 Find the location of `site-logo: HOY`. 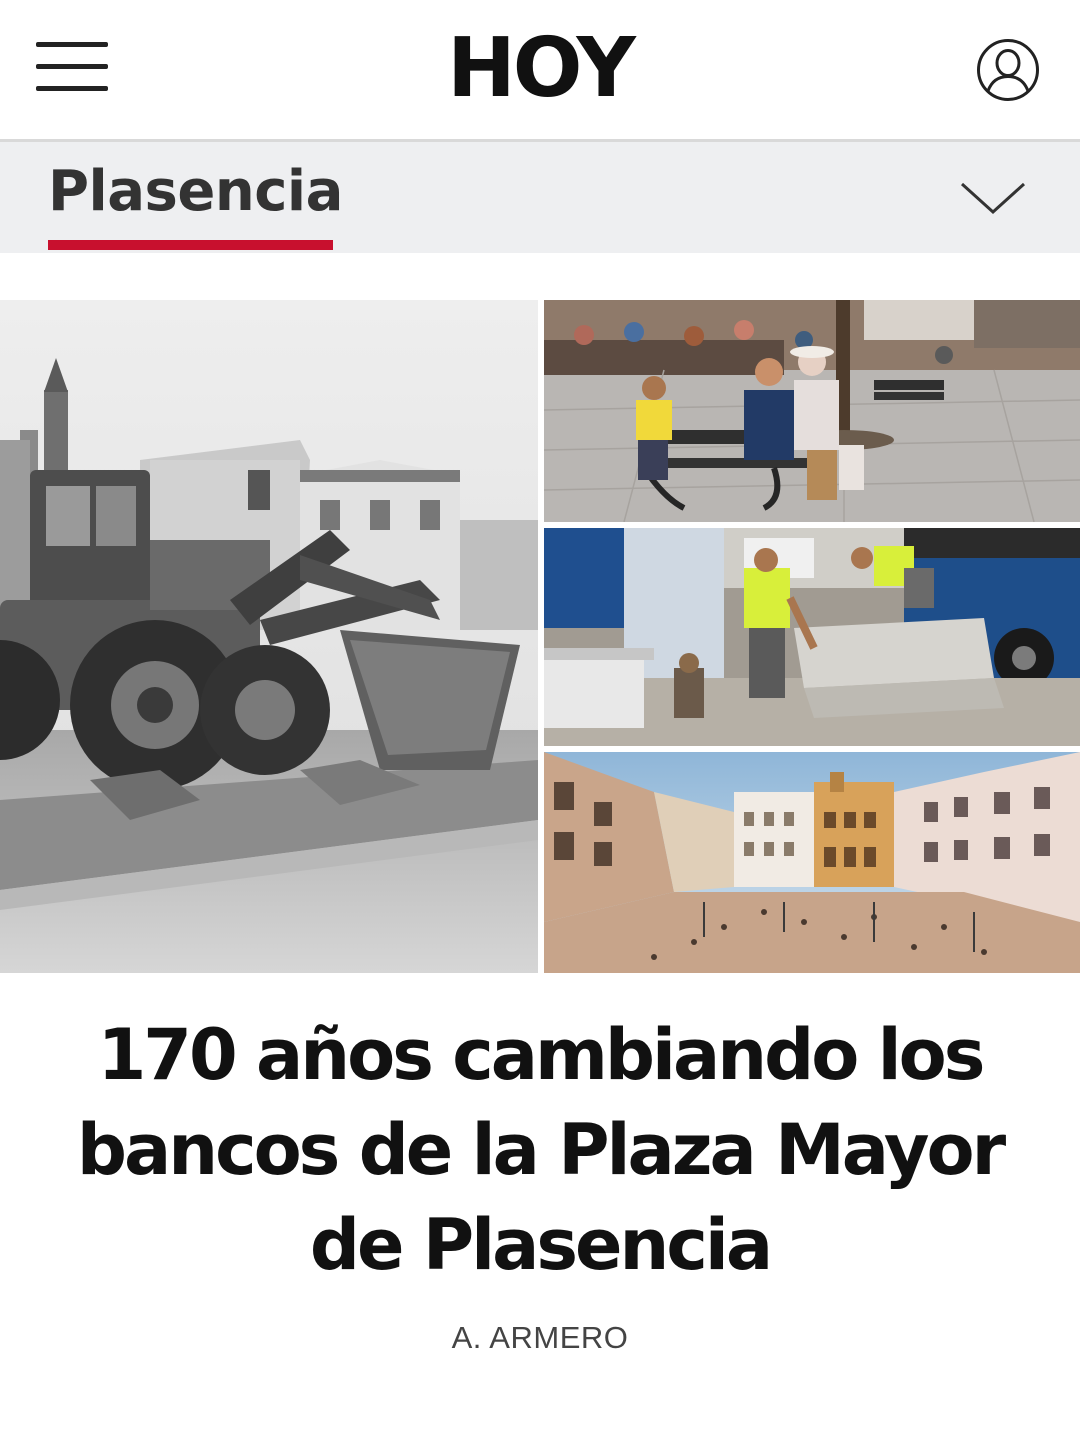

site-logo: HOY is located at coordinates (540, 69).